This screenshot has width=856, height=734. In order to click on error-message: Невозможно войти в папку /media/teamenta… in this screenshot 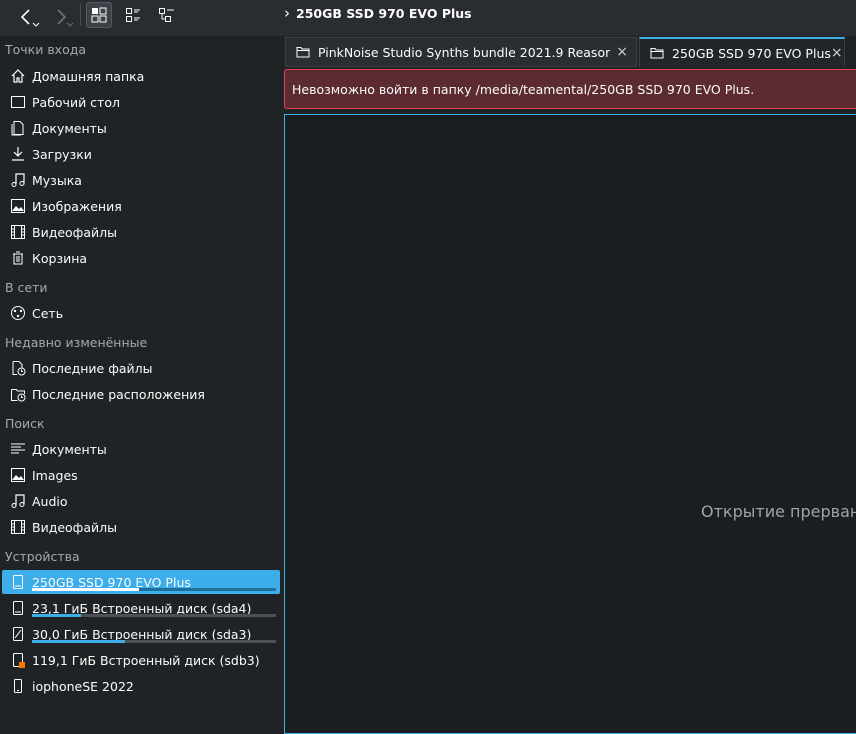, I will do `click(570, 89)`.